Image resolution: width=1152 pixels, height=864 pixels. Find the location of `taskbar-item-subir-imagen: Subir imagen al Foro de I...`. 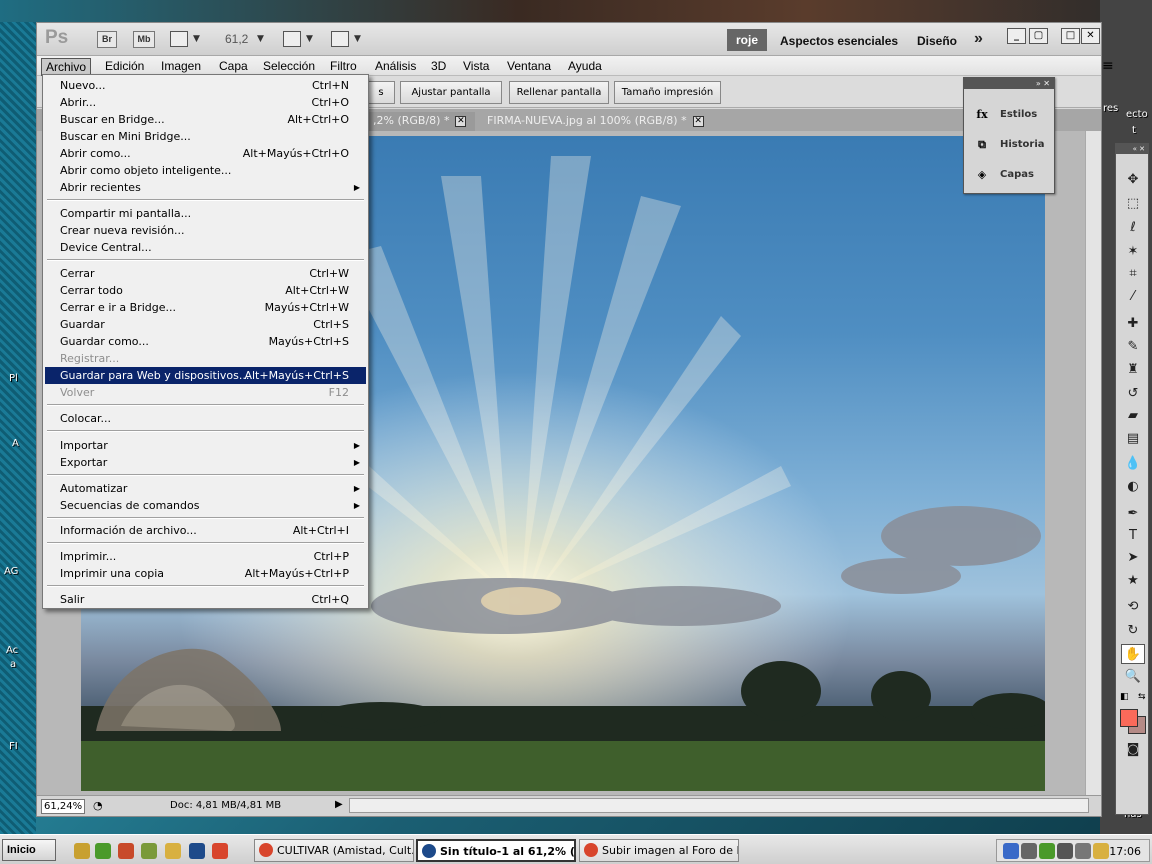

taskbar-item-subir-imagen: Subir imagen al Foro de I... is located at coordinates (659, 850).